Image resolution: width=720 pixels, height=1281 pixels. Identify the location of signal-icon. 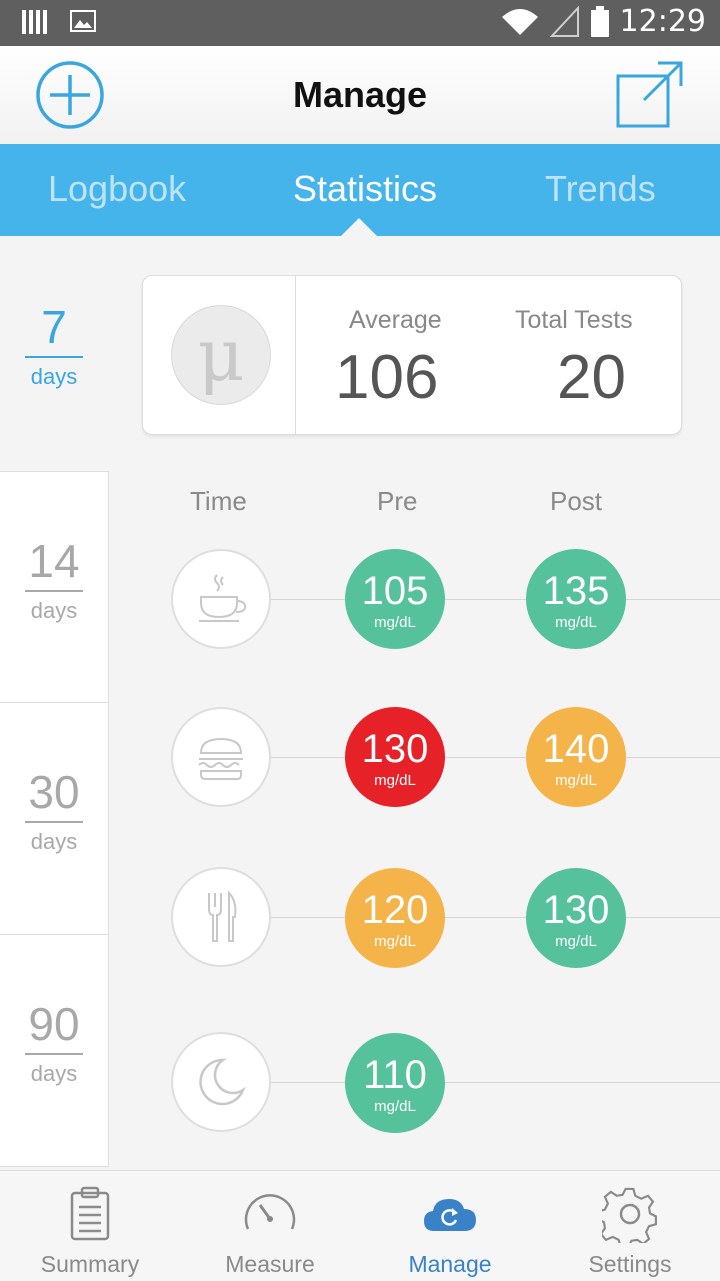
(564, 21).